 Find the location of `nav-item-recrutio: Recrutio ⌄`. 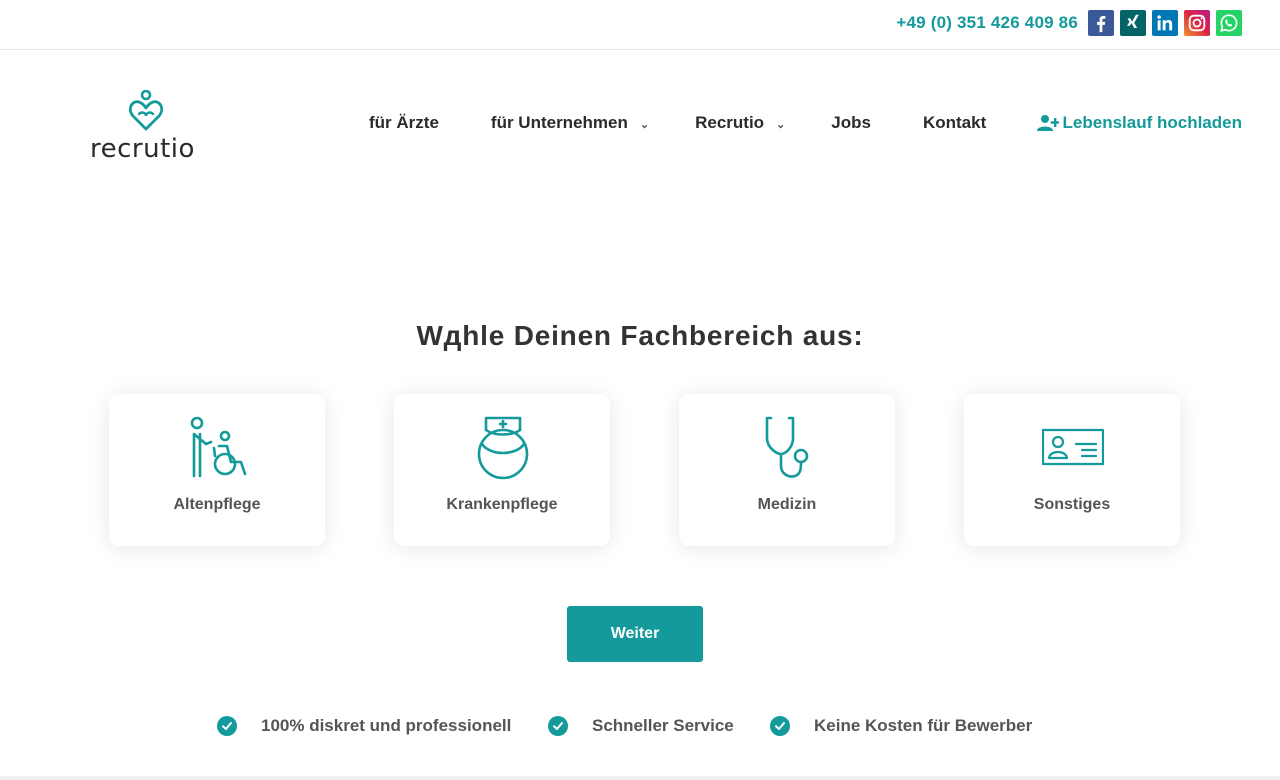

nav-item-recrutio: Recrutio ⌄ is located at coordinates (740, 123).